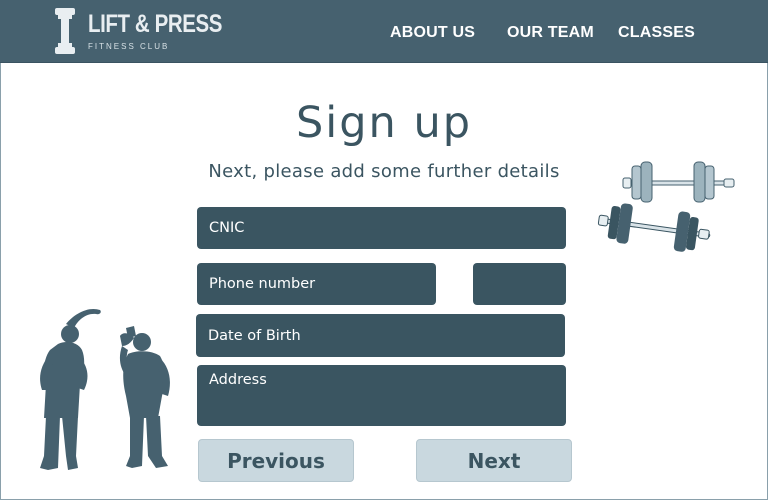 This screenshot has height=502, width=770. What do you see at coordinates (380, 335) in the screenshot?
I see `date-of-birth-field` at bounding box center [380, 335].